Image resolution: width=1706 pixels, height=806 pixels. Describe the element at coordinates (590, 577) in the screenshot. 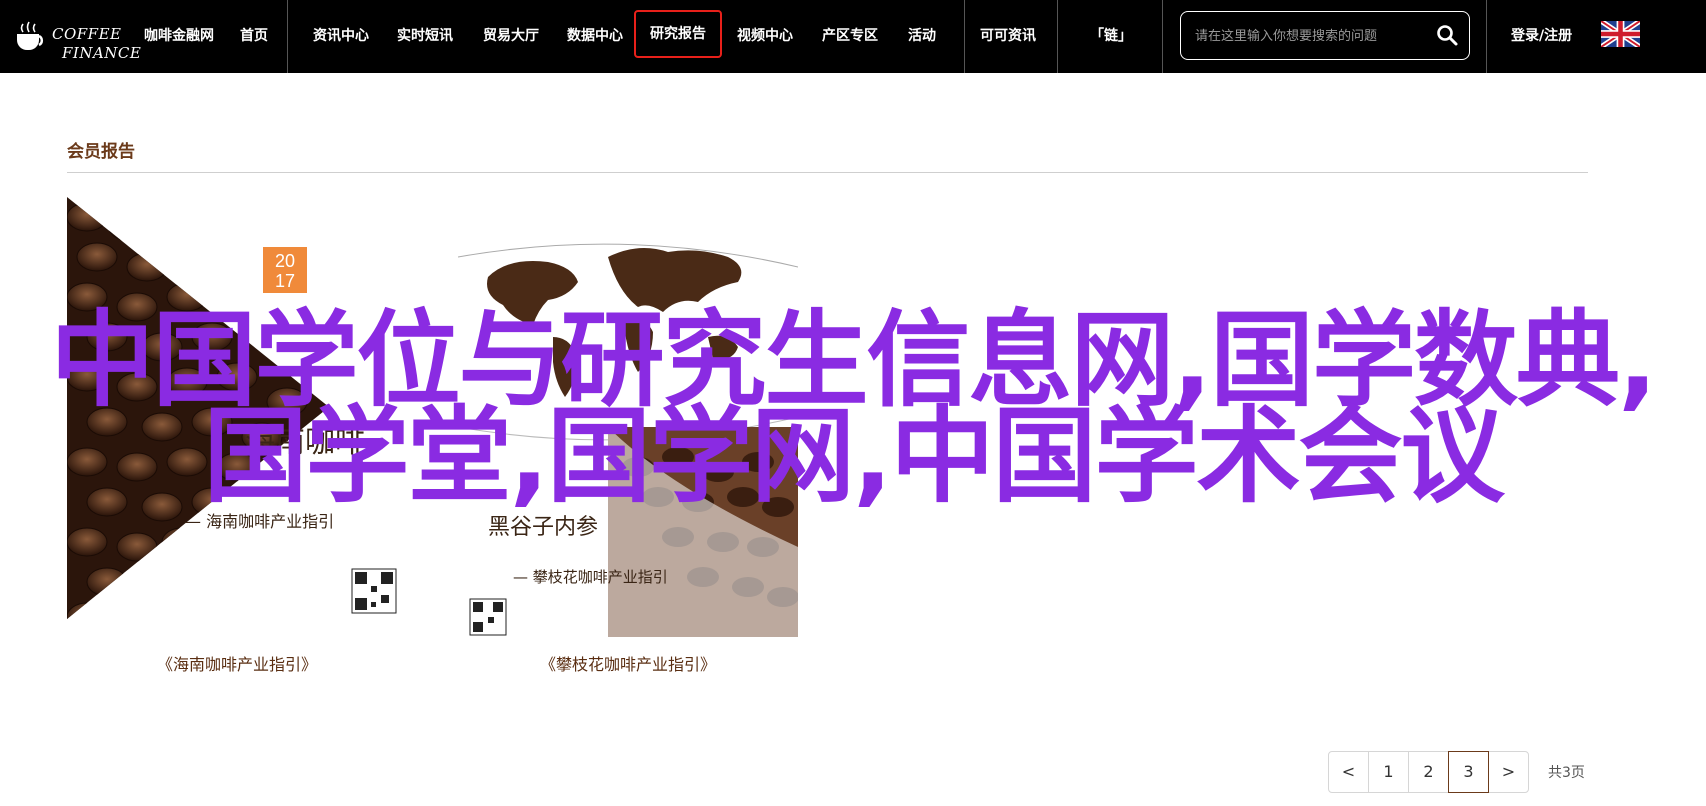

I see `cover-subtitle: — 攀枝花咖啡产业指引` at that location.